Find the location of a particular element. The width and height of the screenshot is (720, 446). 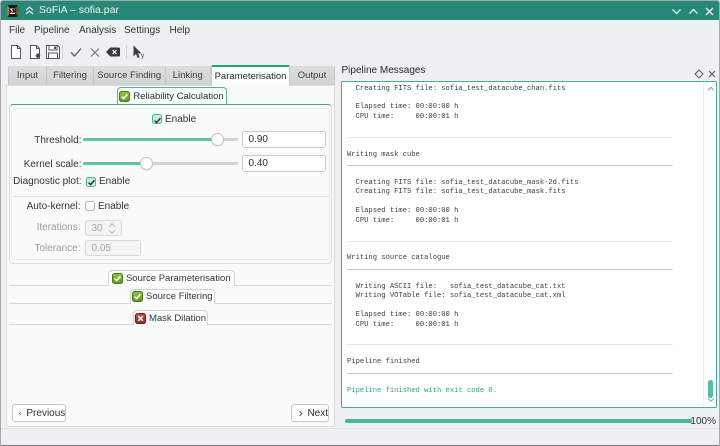

menu-settings: Settings is located at coordinates (142, 30).